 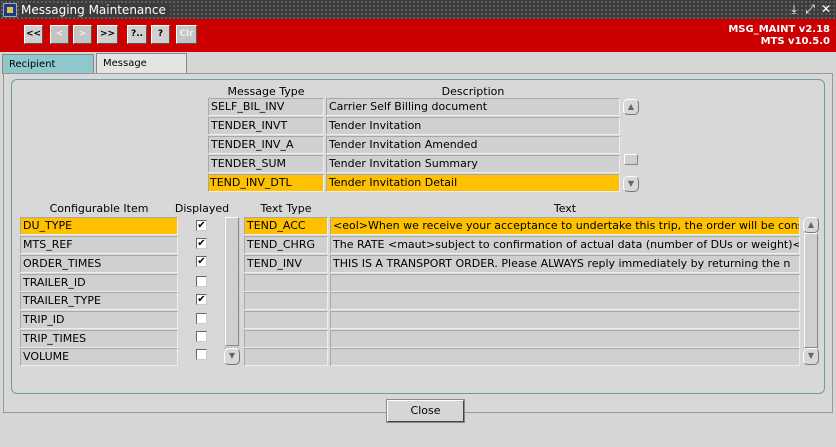 I want to click on configurable-item-cell: TRIP_TIMES, so click(x=99, y=339).